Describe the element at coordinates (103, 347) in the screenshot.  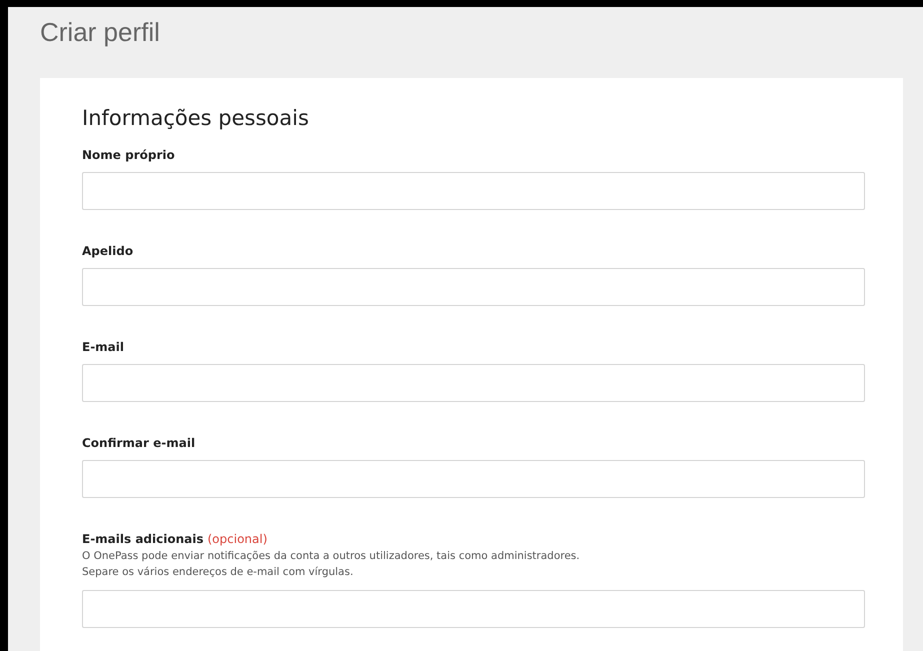
I see `field-label: E-mail` at that location.